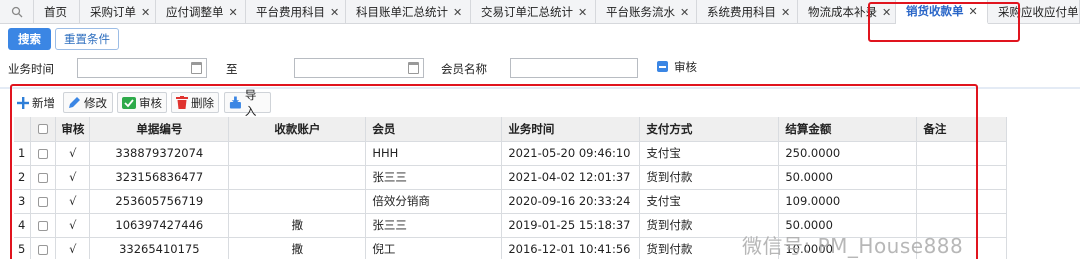 This screenshot has width=1080, height=259. Describe the element at coordinates (571, 177) in the screenshot. I see `time-cell: 2021-04-02 12:01:37` at that location.